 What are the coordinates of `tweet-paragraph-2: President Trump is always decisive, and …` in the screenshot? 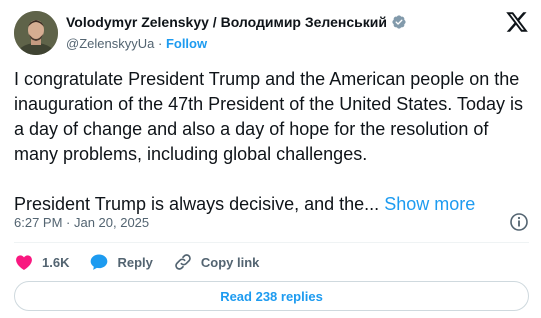 It's located at (271, 204).